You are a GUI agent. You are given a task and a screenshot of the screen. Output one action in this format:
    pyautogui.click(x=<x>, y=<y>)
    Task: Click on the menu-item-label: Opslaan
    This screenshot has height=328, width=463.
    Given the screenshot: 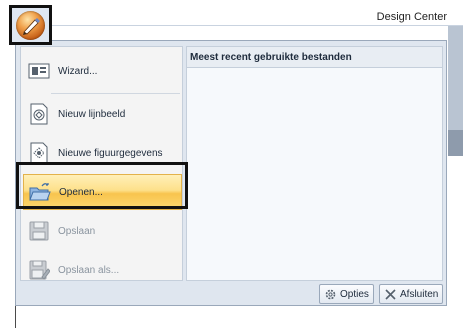 What is the action you would take?
    pyautogui.click(x=77, y=231)
    